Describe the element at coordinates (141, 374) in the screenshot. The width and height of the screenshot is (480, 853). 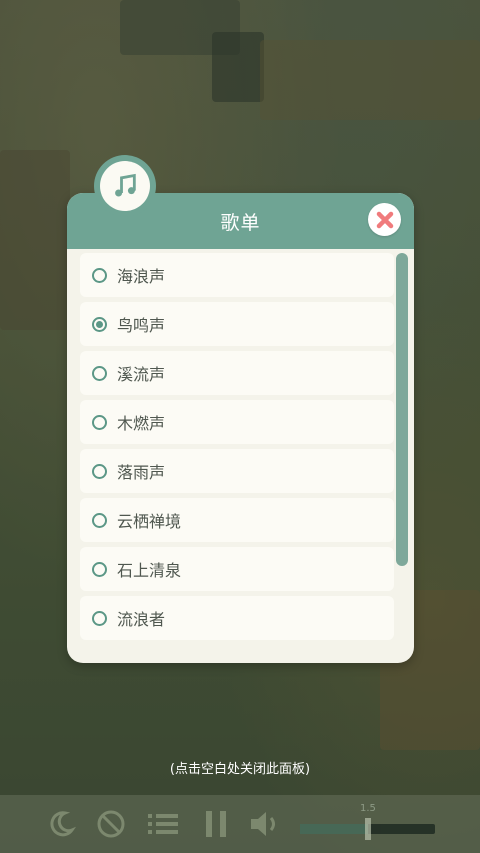
I see `item-label: 溪流声` at that location.